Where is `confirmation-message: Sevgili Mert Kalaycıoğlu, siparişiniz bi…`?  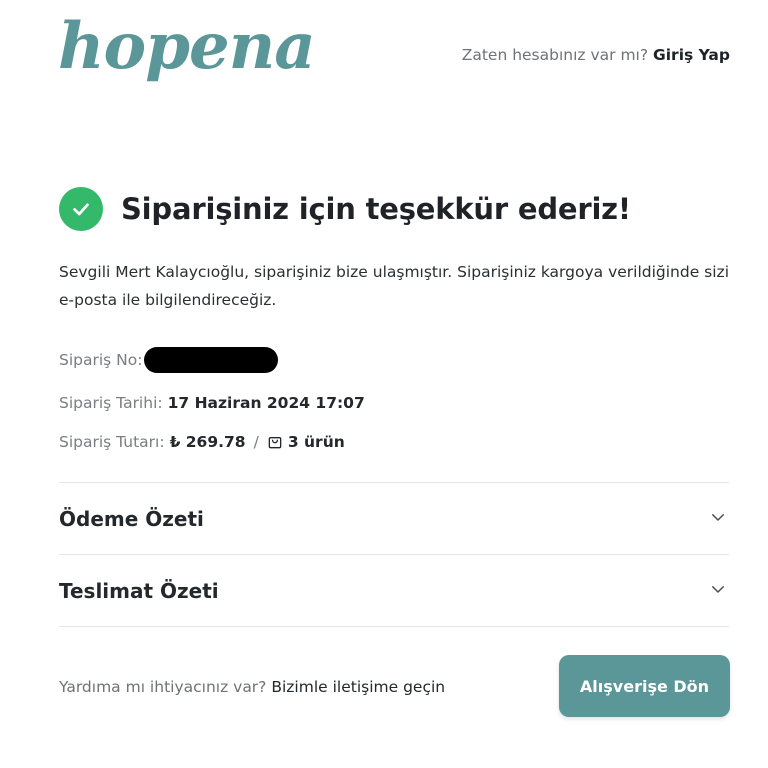
confirmation-message: Sevgili Mert Kalaycıoğlu, siparişiniz bi… is located at coordinates (394, 286).